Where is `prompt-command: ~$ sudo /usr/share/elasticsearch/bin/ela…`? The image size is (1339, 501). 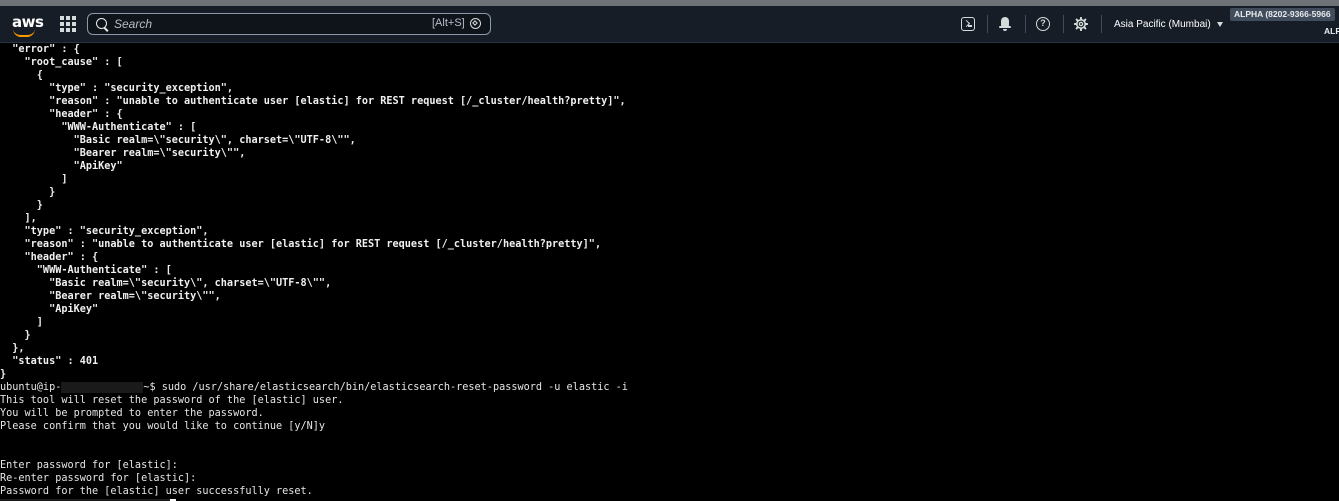 prompt-command: ~$ sudo /usr/share/elasticsearch/bin/ela… is located at coordinates (385, 387).